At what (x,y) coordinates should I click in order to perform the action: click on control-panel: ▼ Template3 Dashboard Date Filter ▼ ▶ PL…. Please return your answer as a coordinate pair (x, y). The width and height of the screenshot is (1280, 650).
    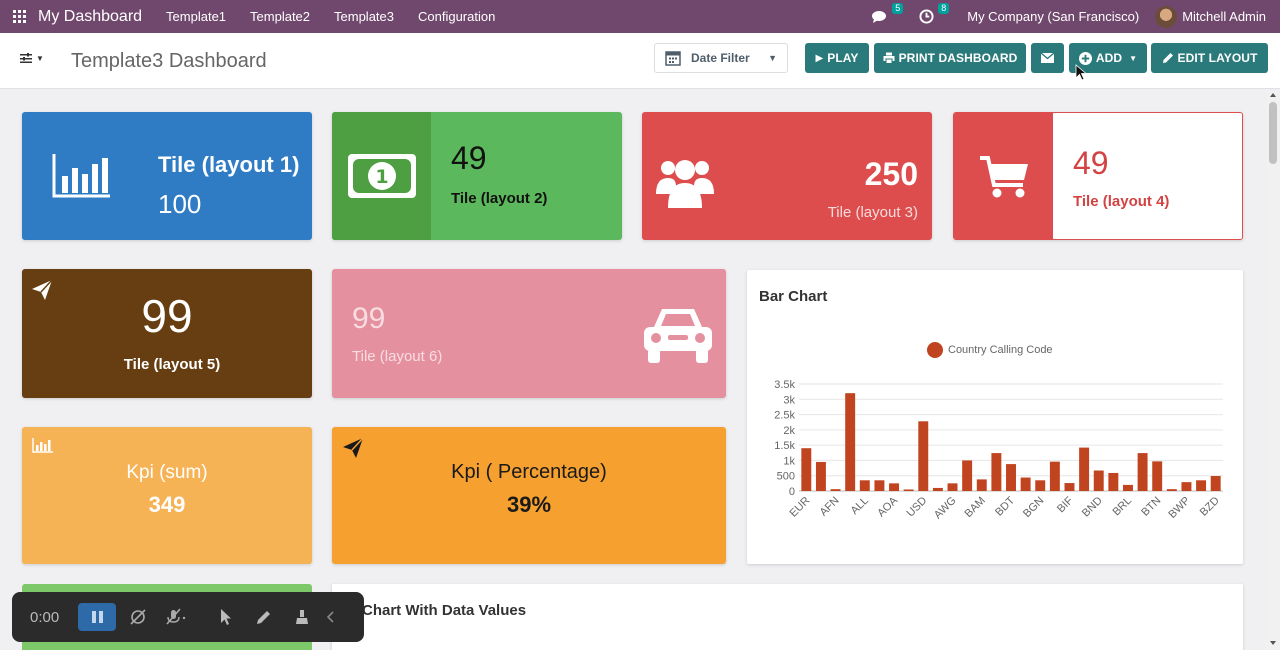
    Looking at the image, I should click on (640, 61).